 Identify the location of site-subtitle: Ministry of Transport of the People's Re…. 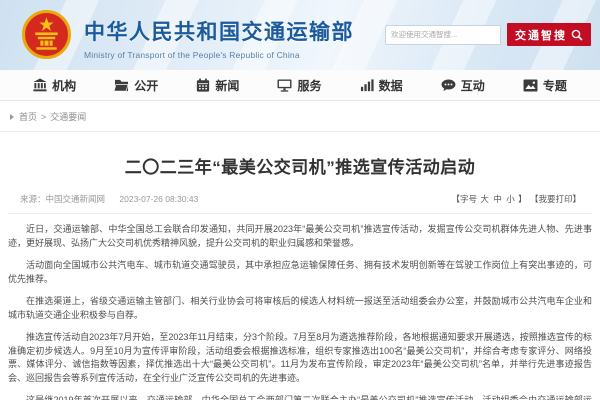
(192, 55).